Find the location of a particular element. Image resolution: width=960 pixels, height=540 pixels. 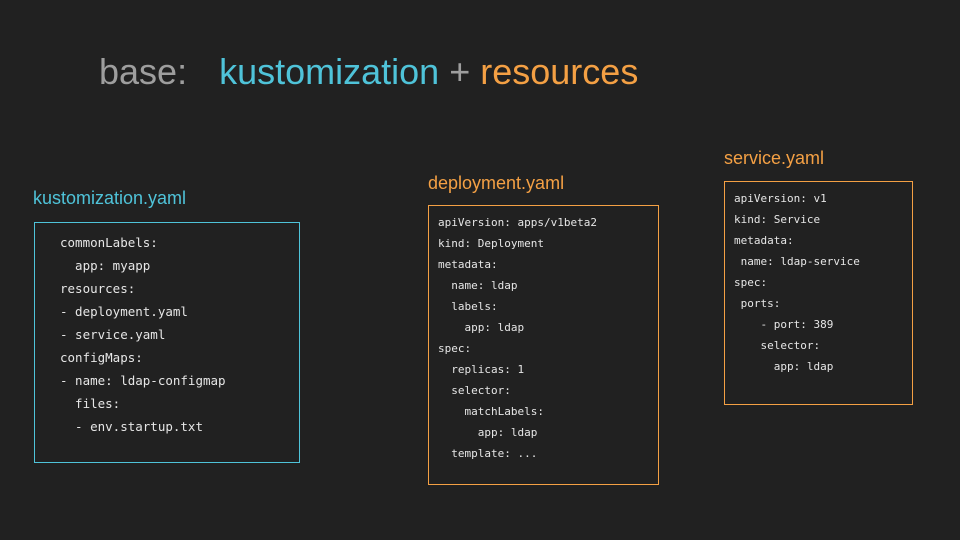

code-line: configMaps: is located at coordinates (101, 357).